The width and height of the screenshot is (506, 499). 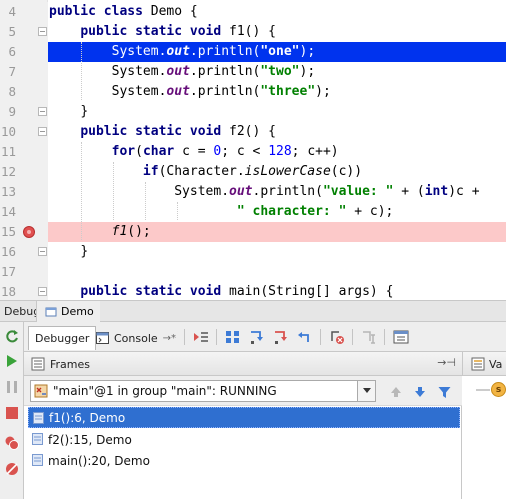 I want to click on step-over-icon, so click(x=232, y=337).